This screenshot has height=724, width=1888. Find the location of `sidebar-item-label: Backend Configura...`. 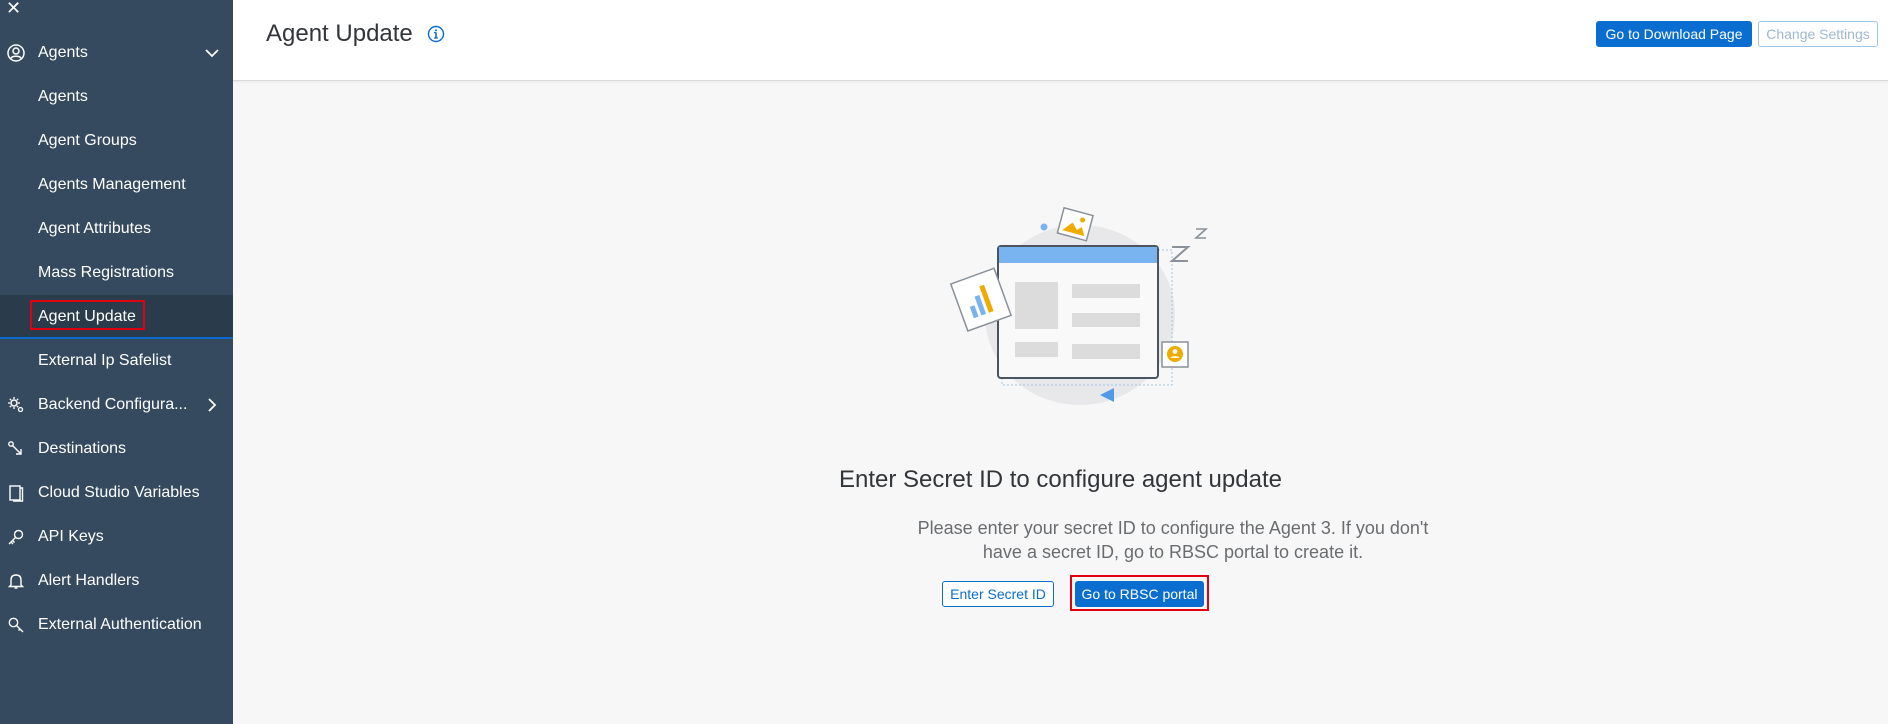

sidebar-item-label: Backend Configura... is located at coordinates (113, 404).